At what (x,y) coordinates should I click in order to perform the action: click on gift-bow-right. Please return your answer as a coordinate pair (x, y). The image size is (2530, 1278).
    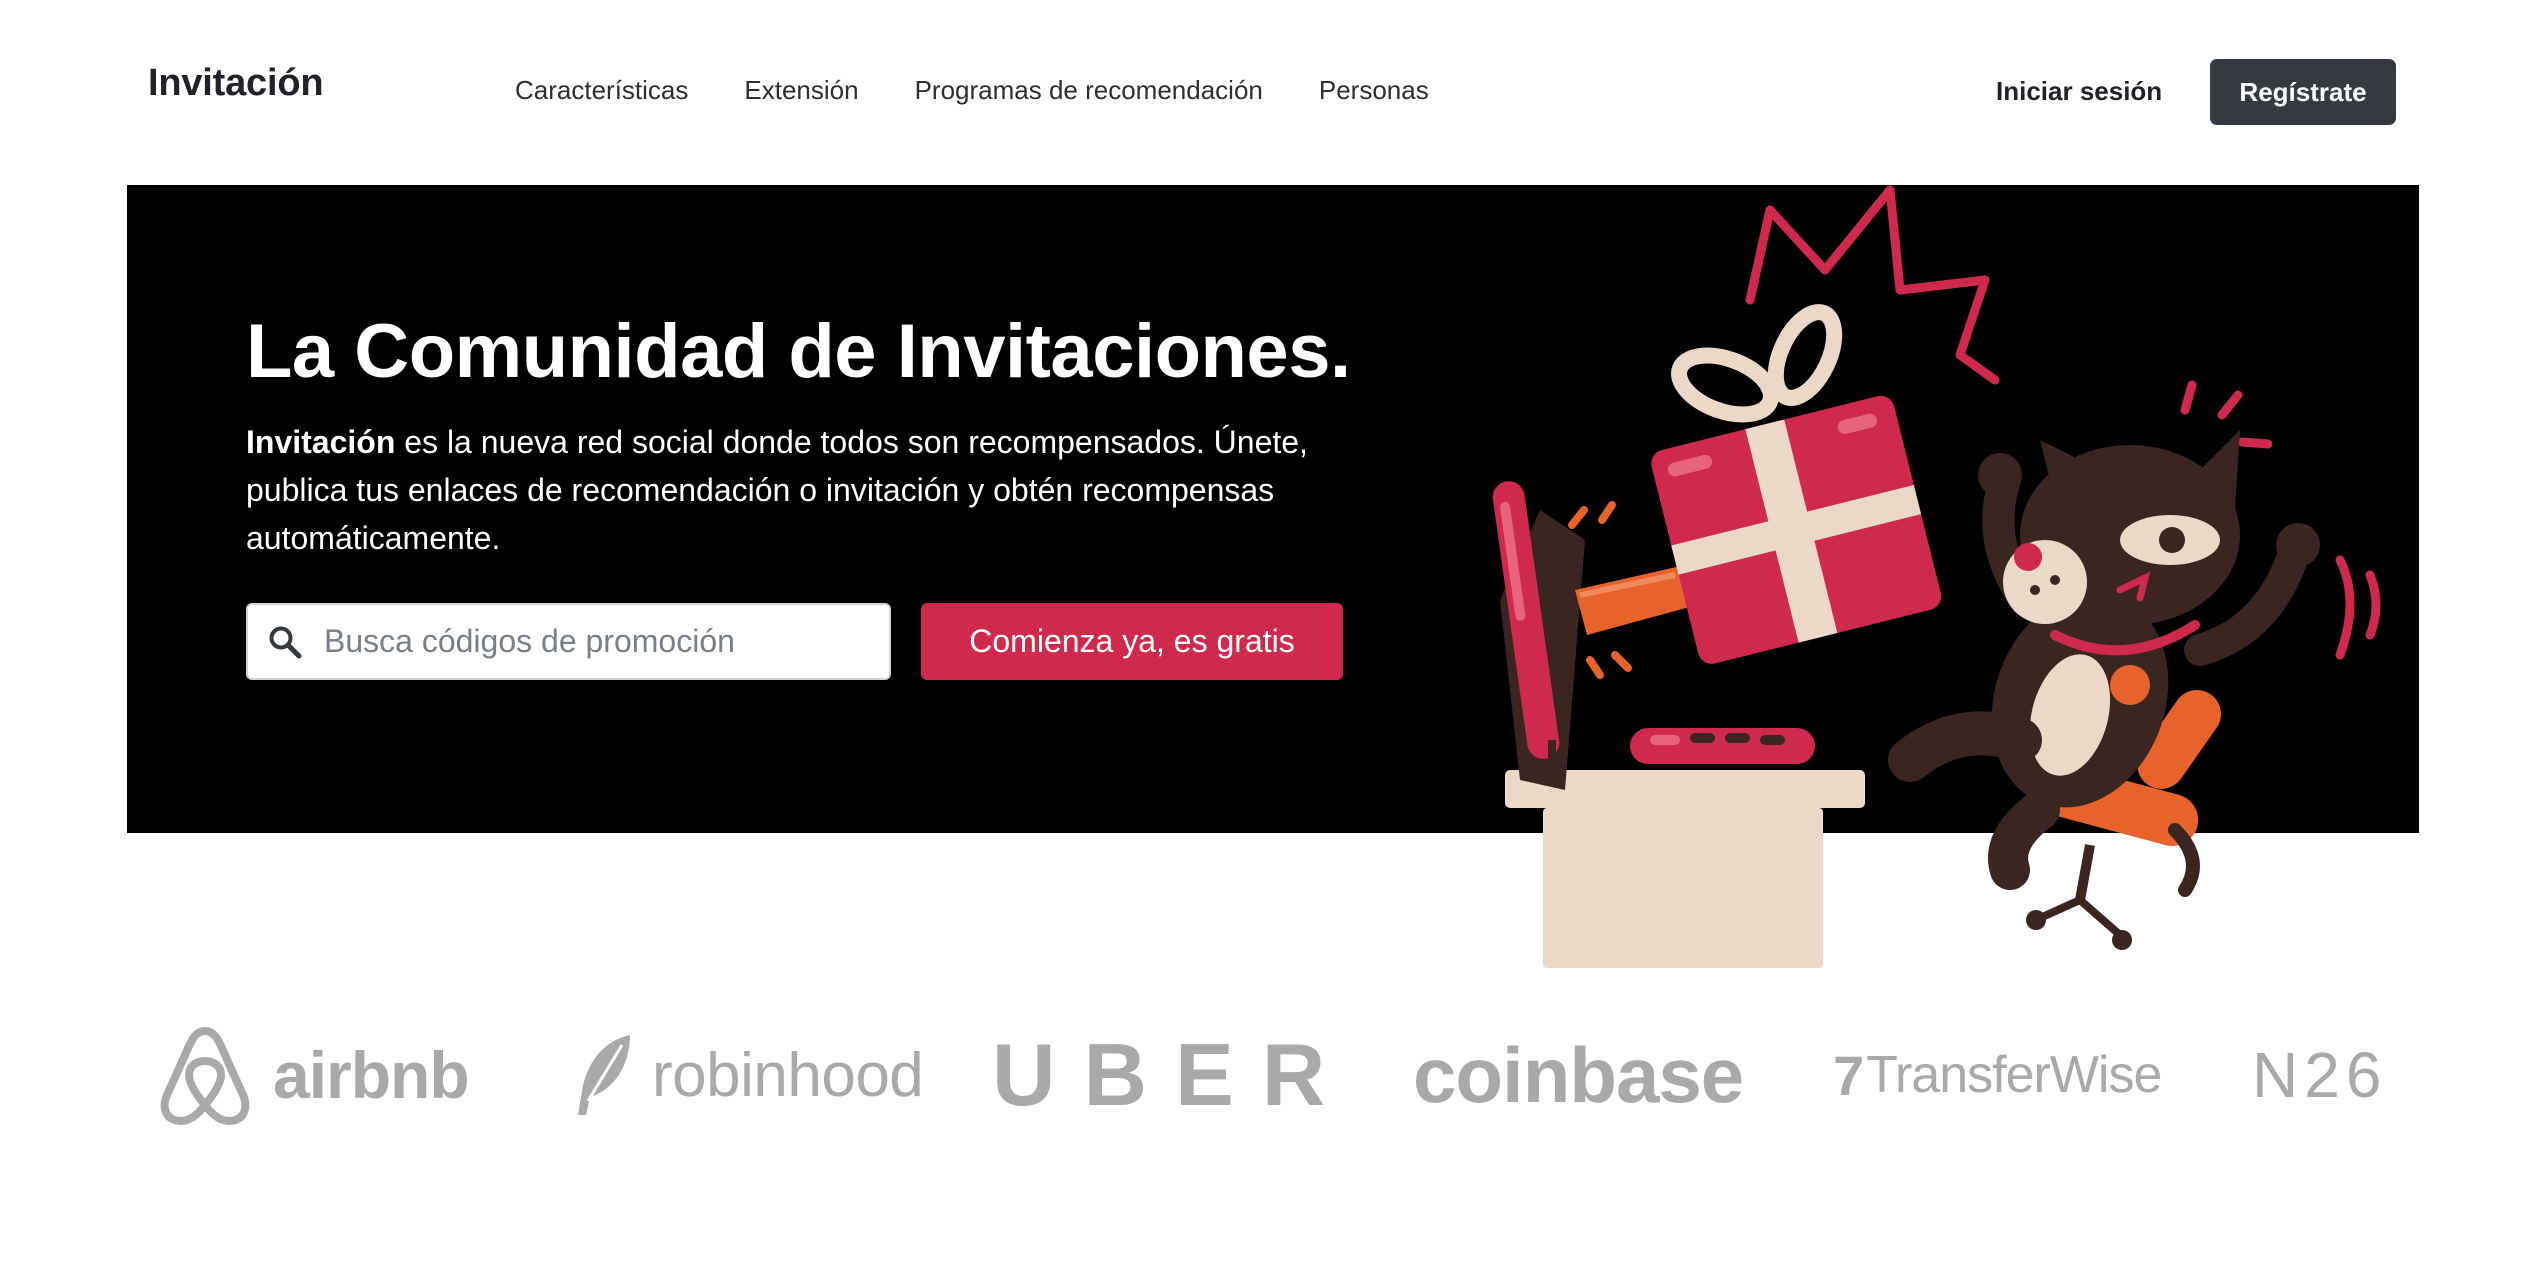
    Looking at the image, I should click on (1805, 355).